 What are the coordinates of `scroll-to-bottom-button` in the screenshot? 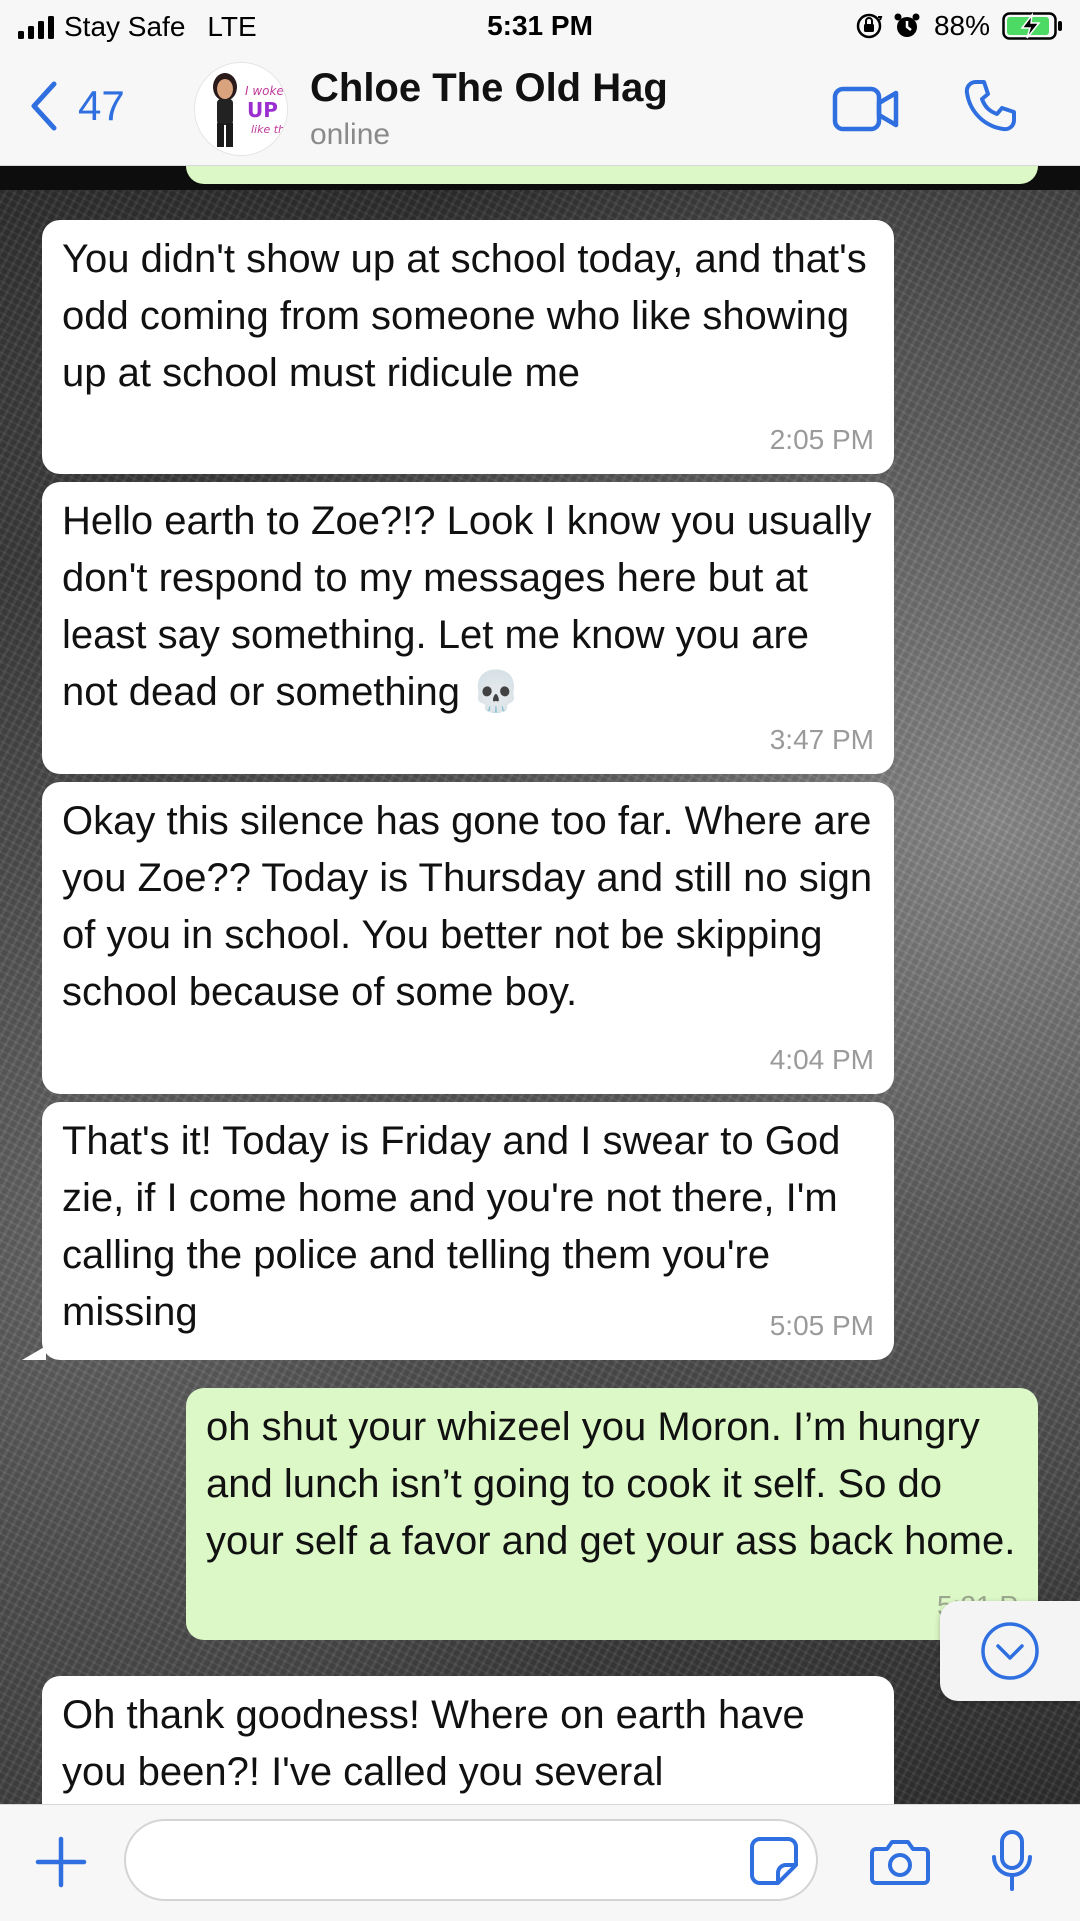 It's located at (1010, 1651).